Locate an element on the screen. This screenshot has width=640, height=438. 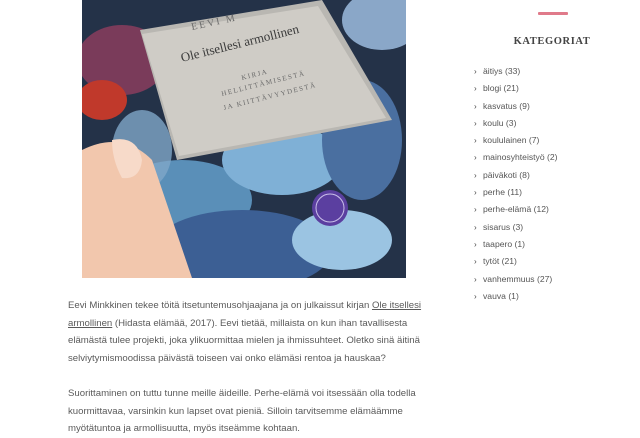
category-item: › vauva (1) is located at coordinates (516, 296).